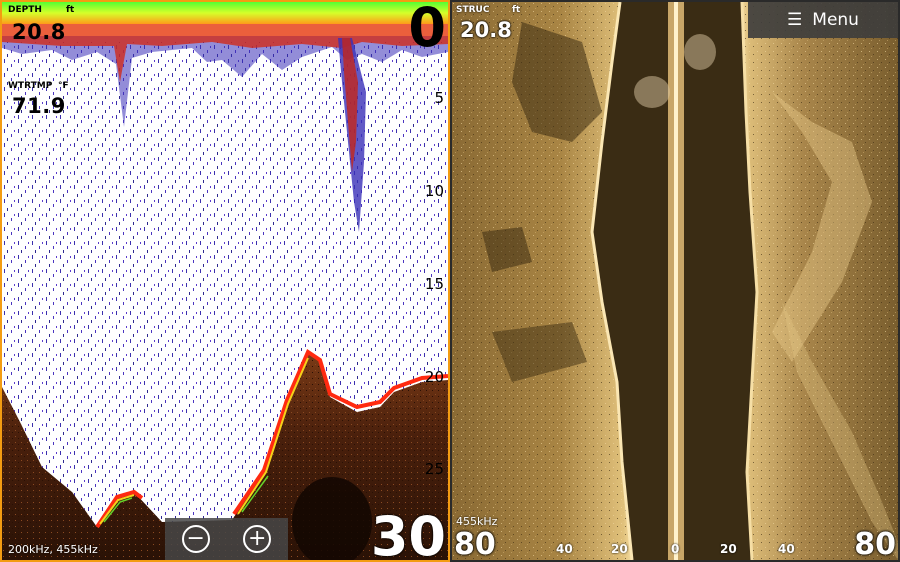 This screenshot has height=562, width=900. I want to click on water-temp-unit: °F, so click(63, 86).